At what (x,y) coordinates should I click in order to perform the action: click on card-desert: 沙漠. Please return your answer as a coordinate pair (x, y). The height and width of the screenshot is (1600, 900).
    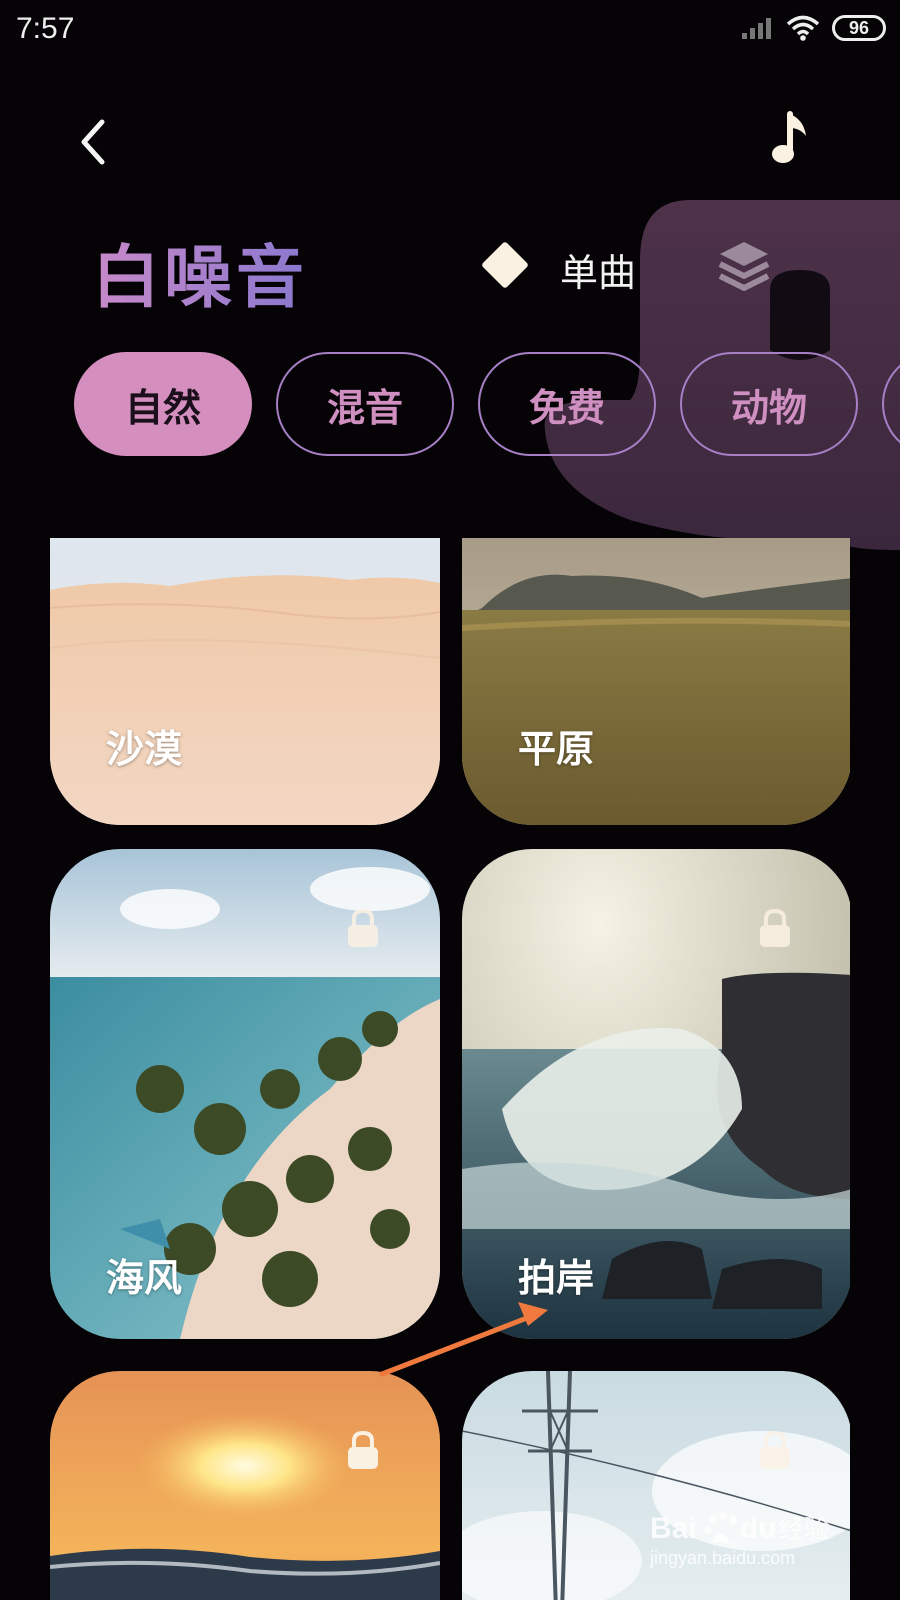
    Looking at the image, I should click on (245, 681).